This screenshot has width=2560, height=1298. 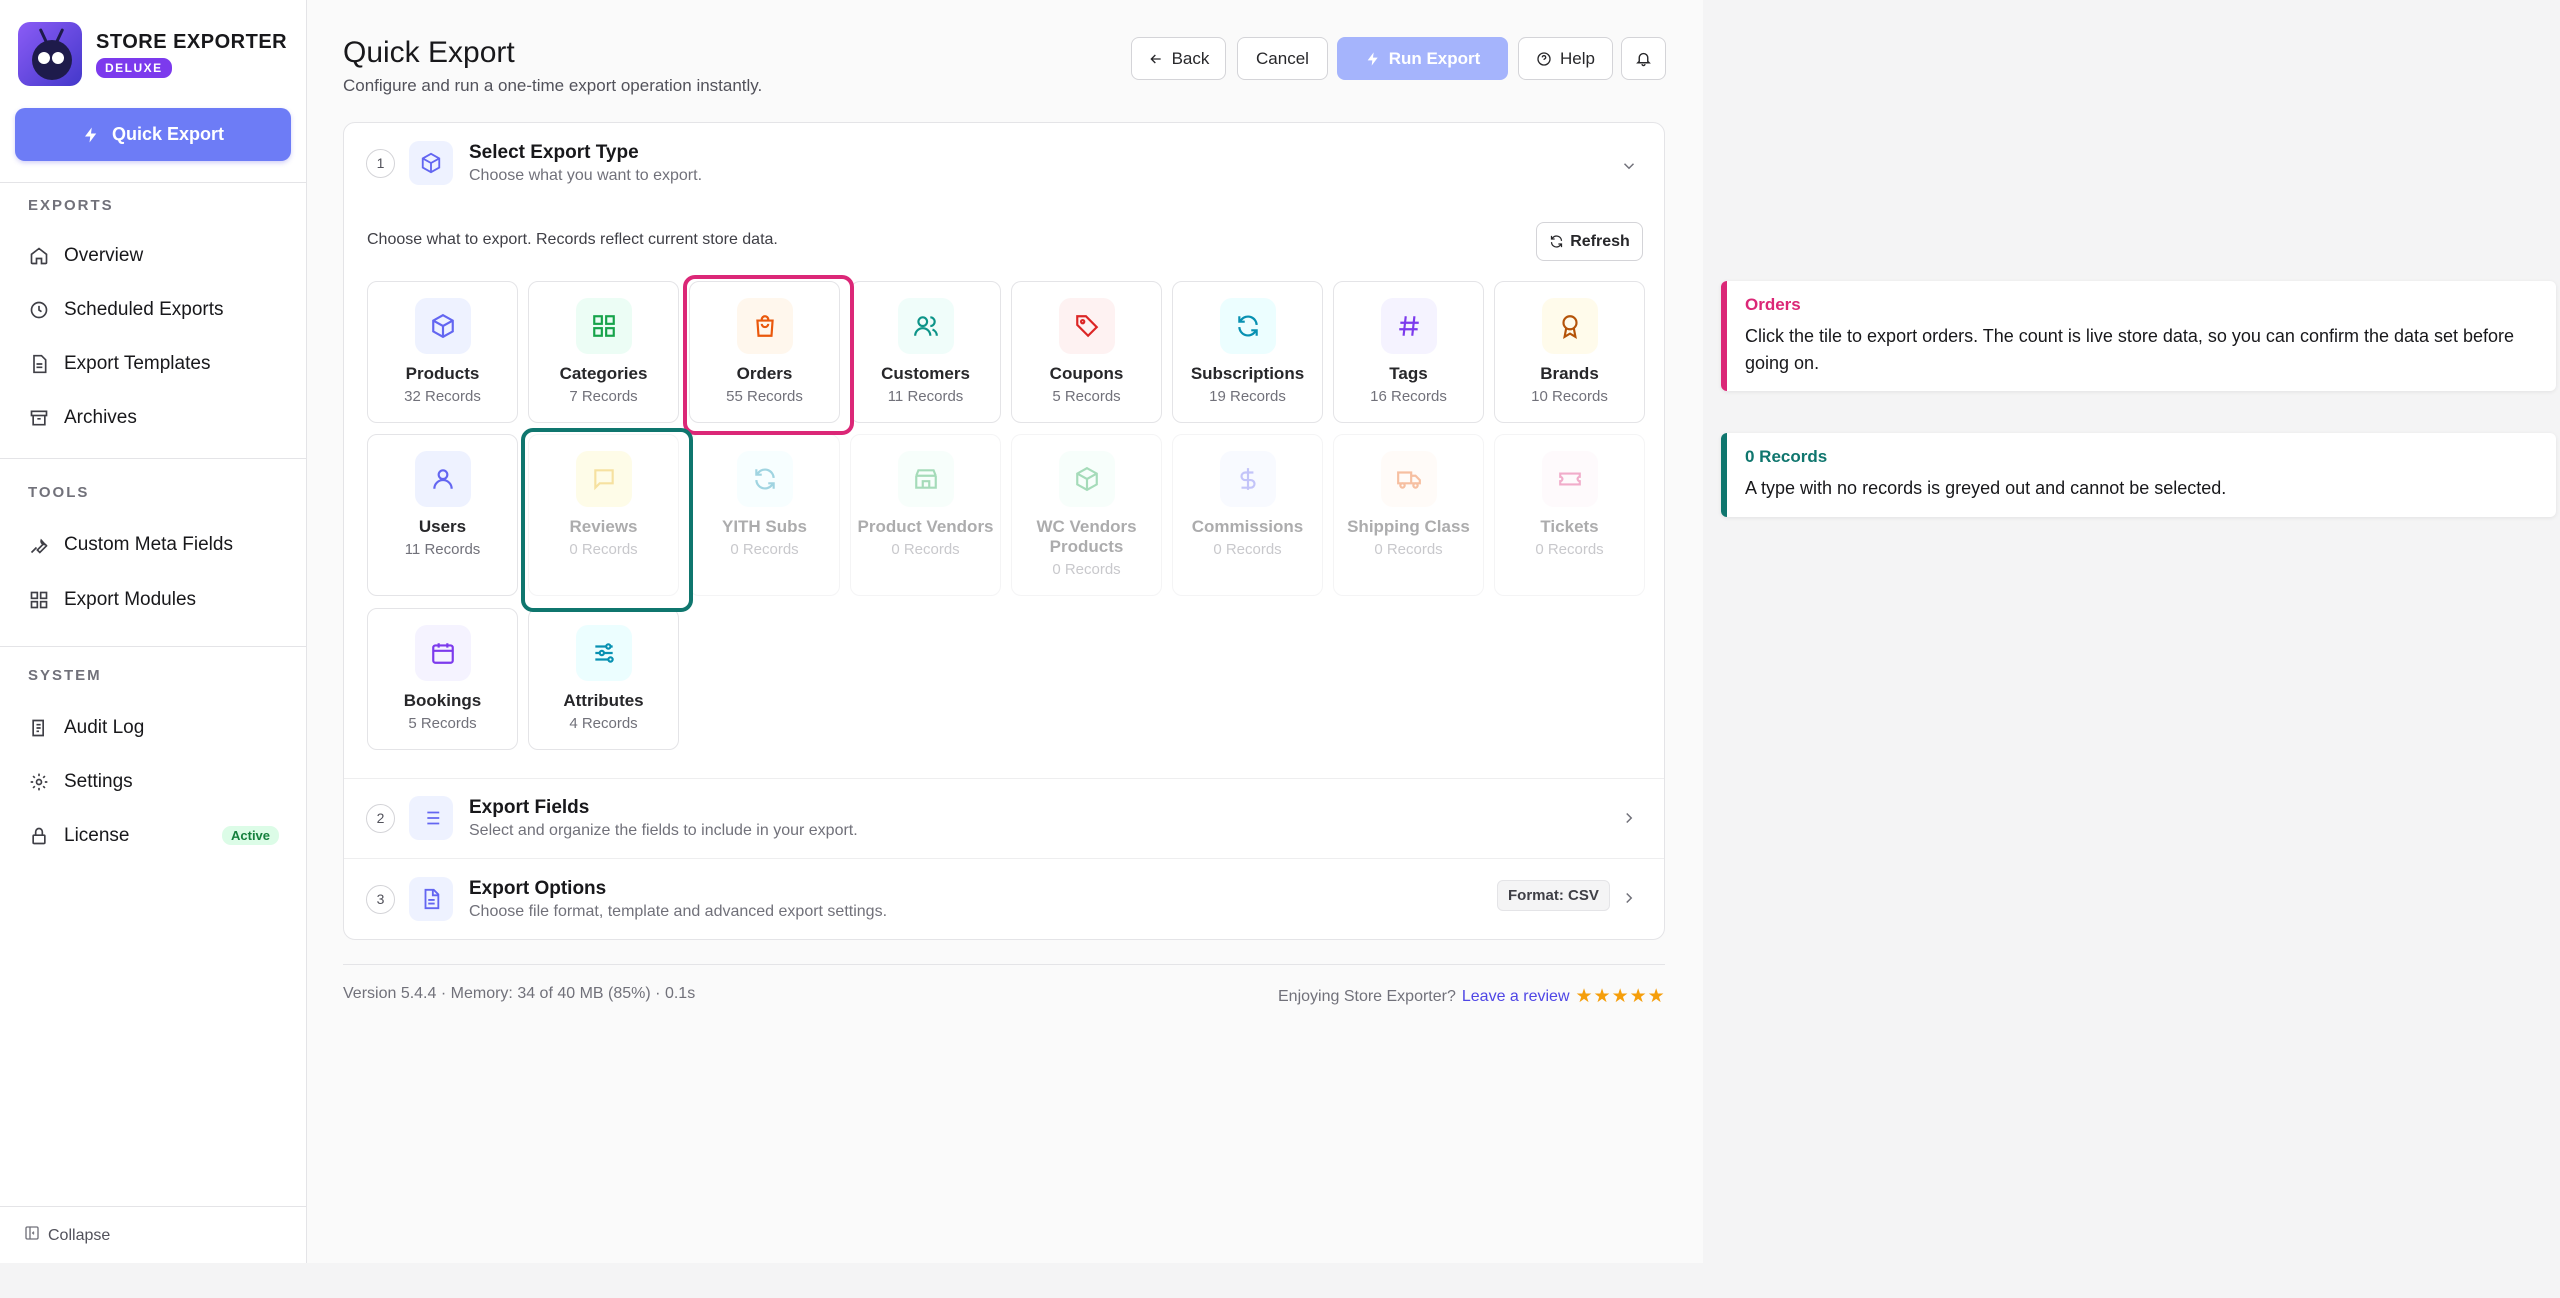 What do you see at coordinates (538, 888) in the screenshot?
I see `step-title: Export Options` at bounding box center [538, 888].